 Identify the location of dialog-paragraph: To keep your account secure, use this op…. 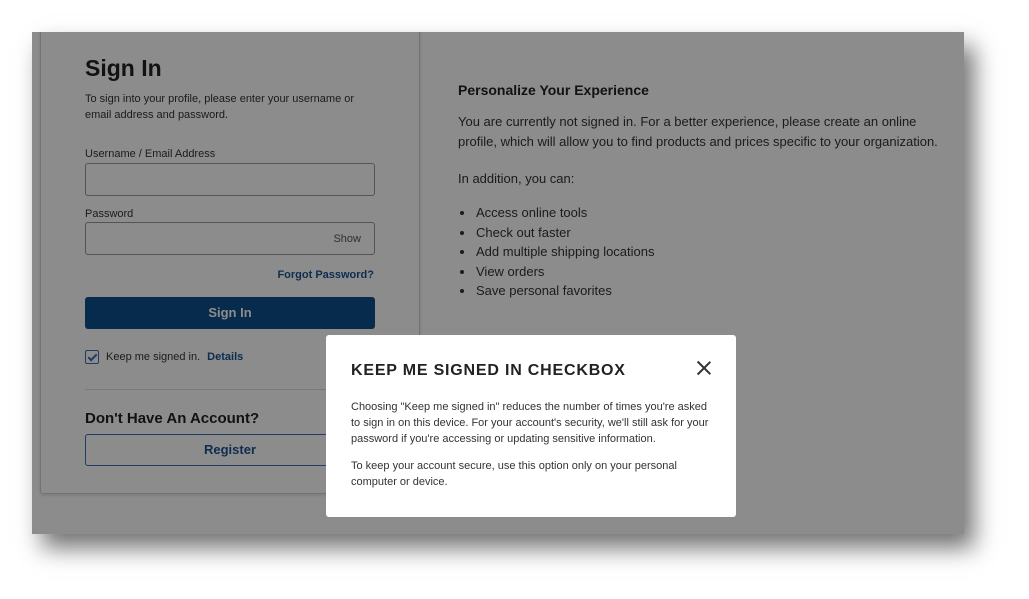
(514, 474).